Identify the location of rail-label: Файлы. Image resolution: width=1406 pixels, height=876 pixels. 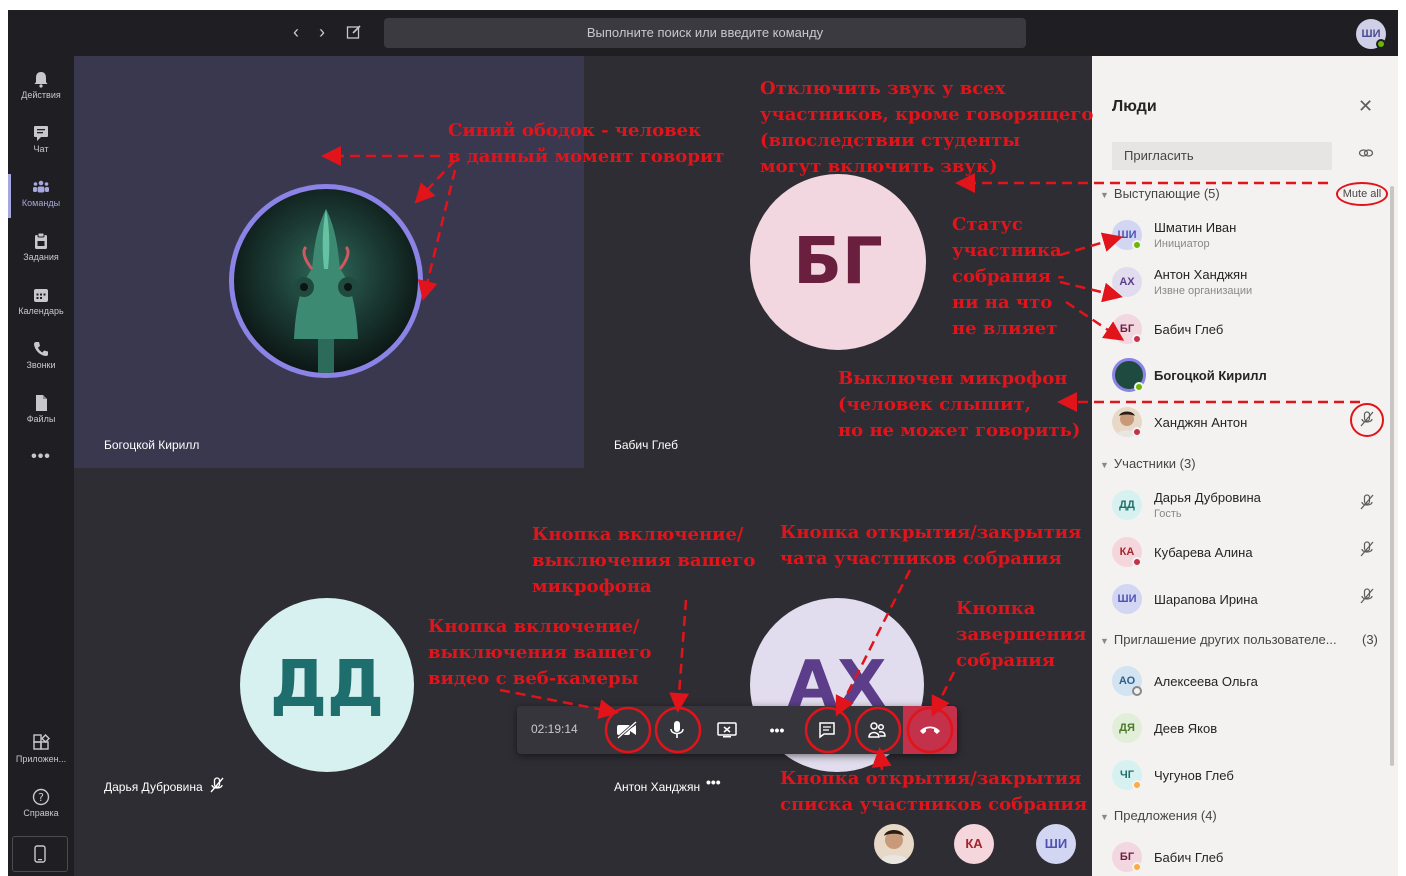
(41, 419).